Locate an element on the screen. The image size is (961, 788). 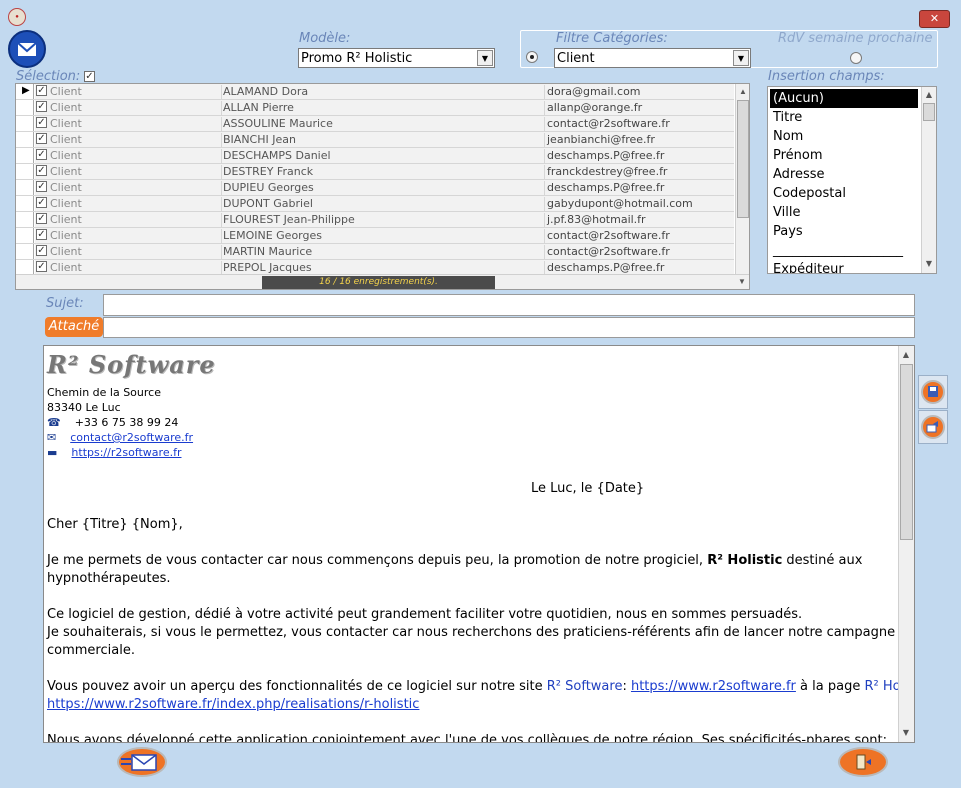
modele-select: Promo R² Holistic ▼ is located at coordinates (396, 58).